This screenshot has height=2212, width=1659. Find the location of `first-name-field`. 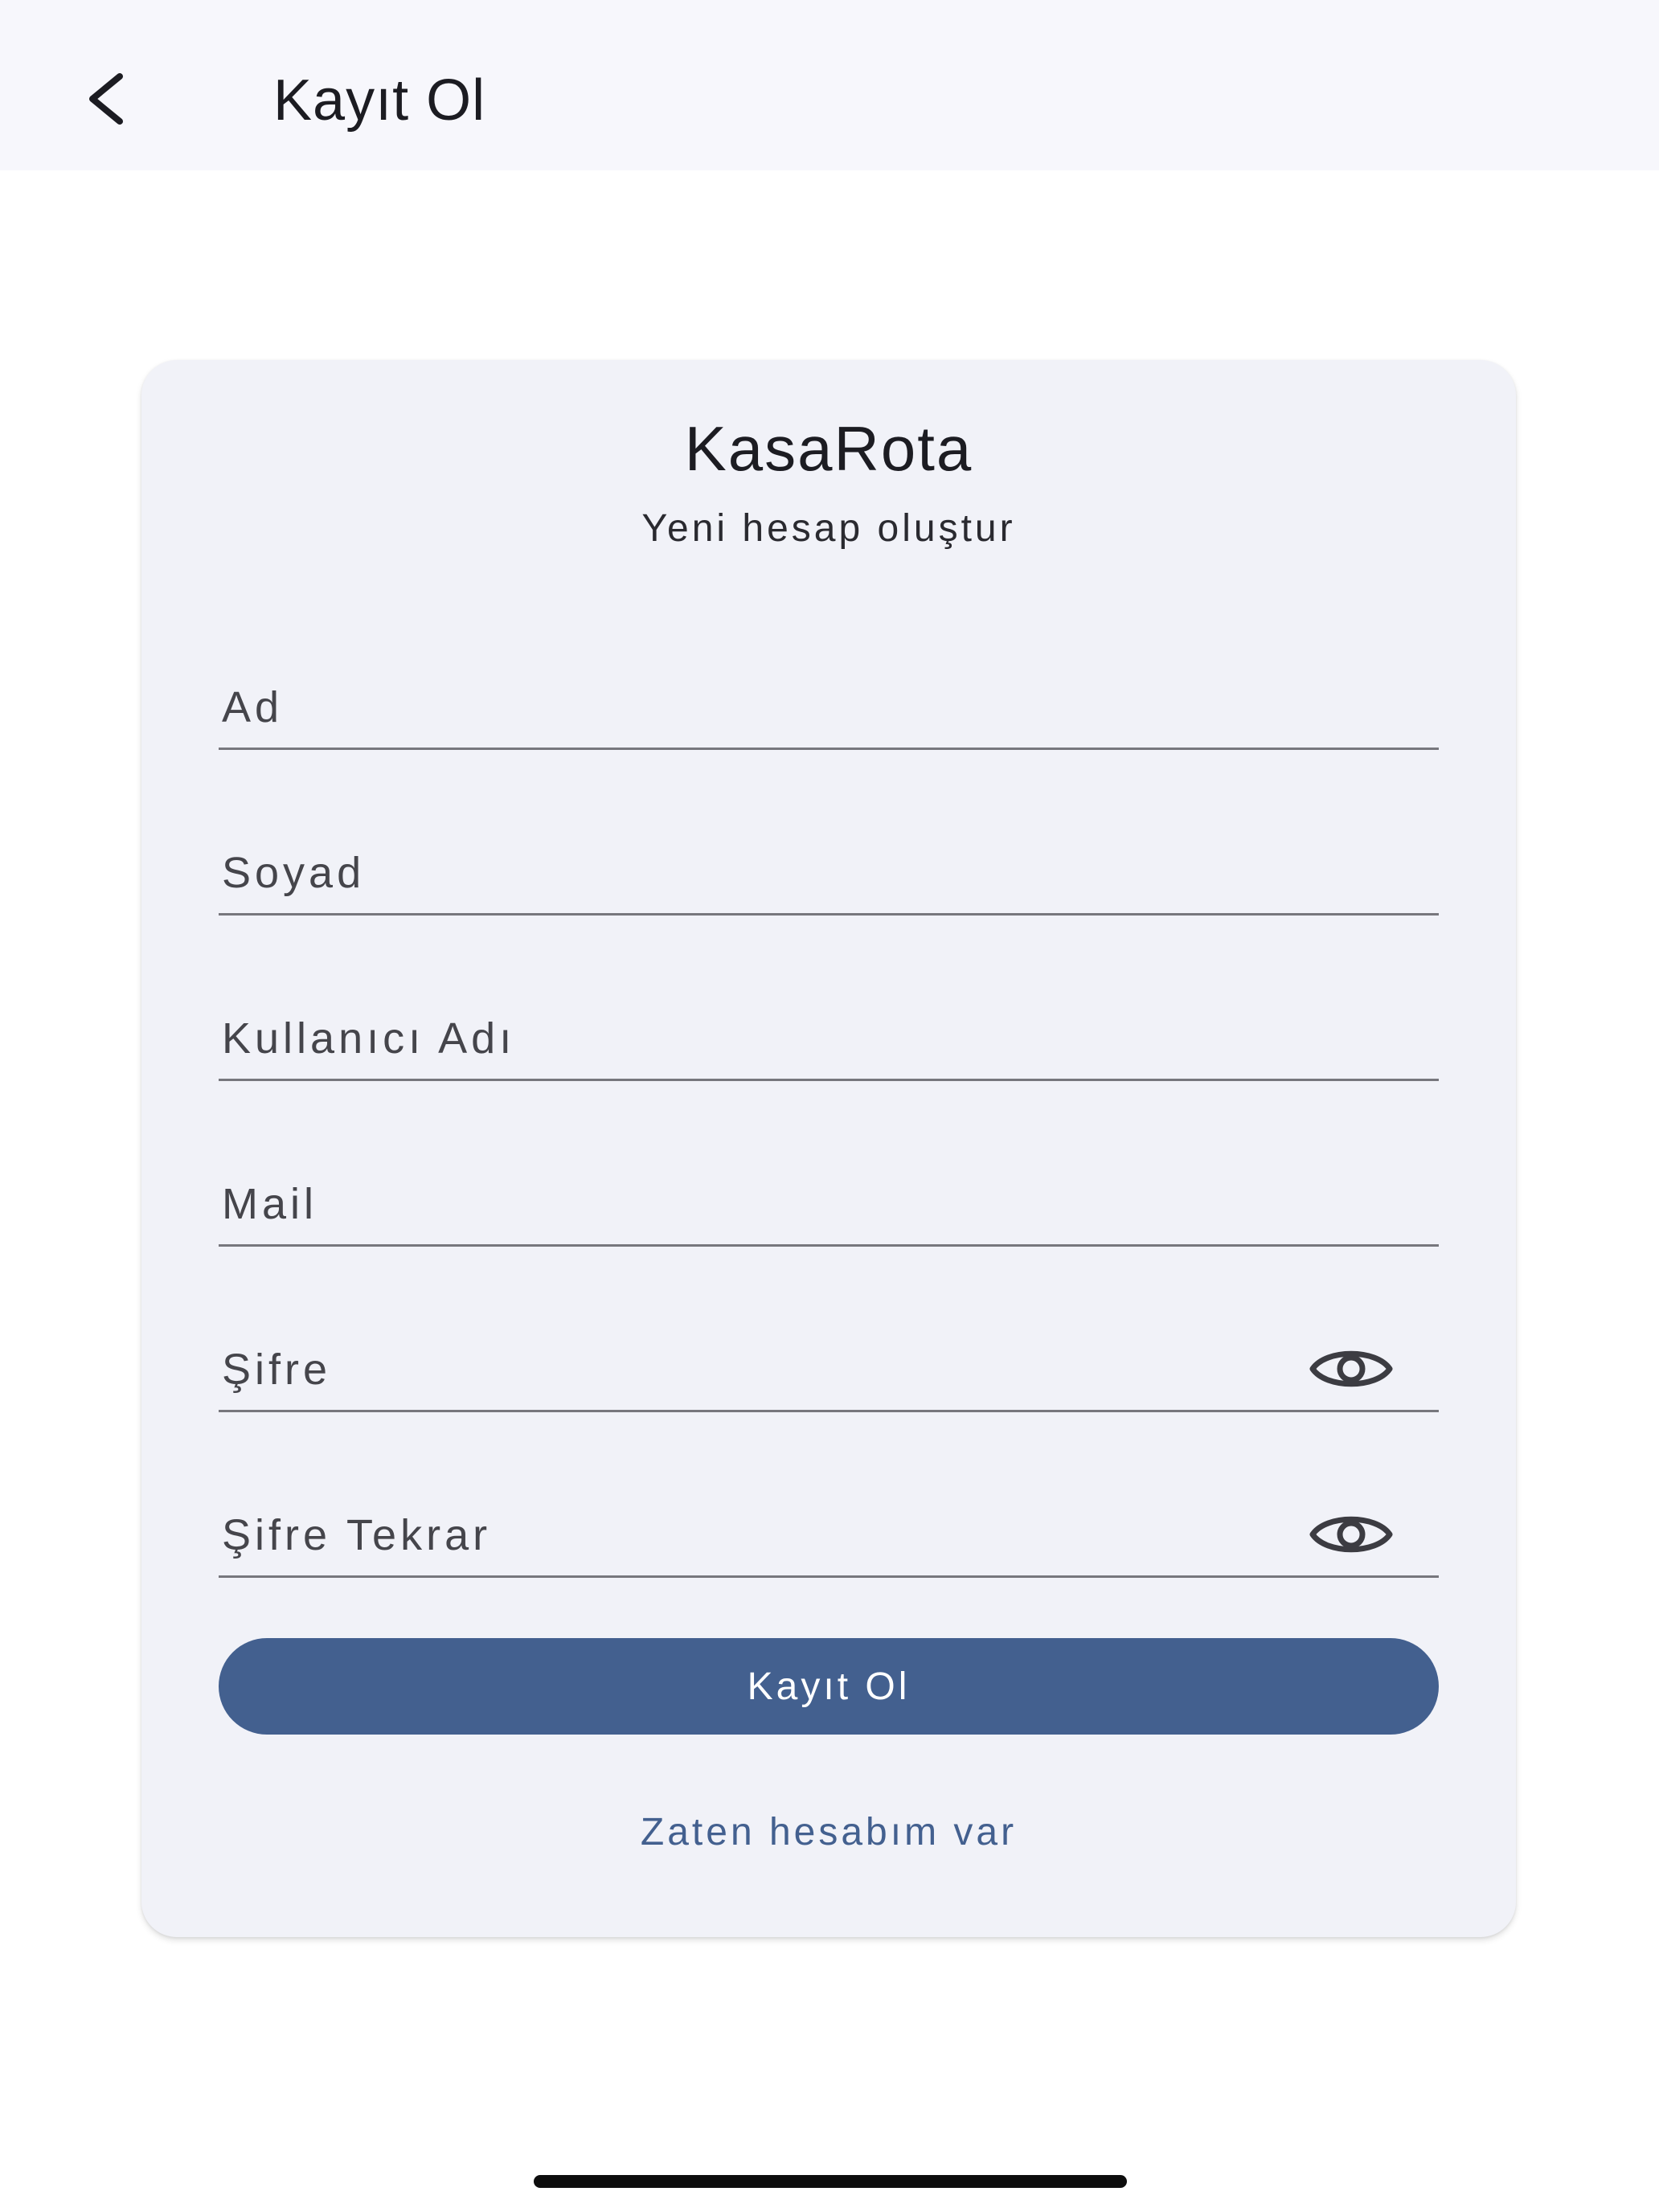

first-name-field is located at coordinates (829, 708).